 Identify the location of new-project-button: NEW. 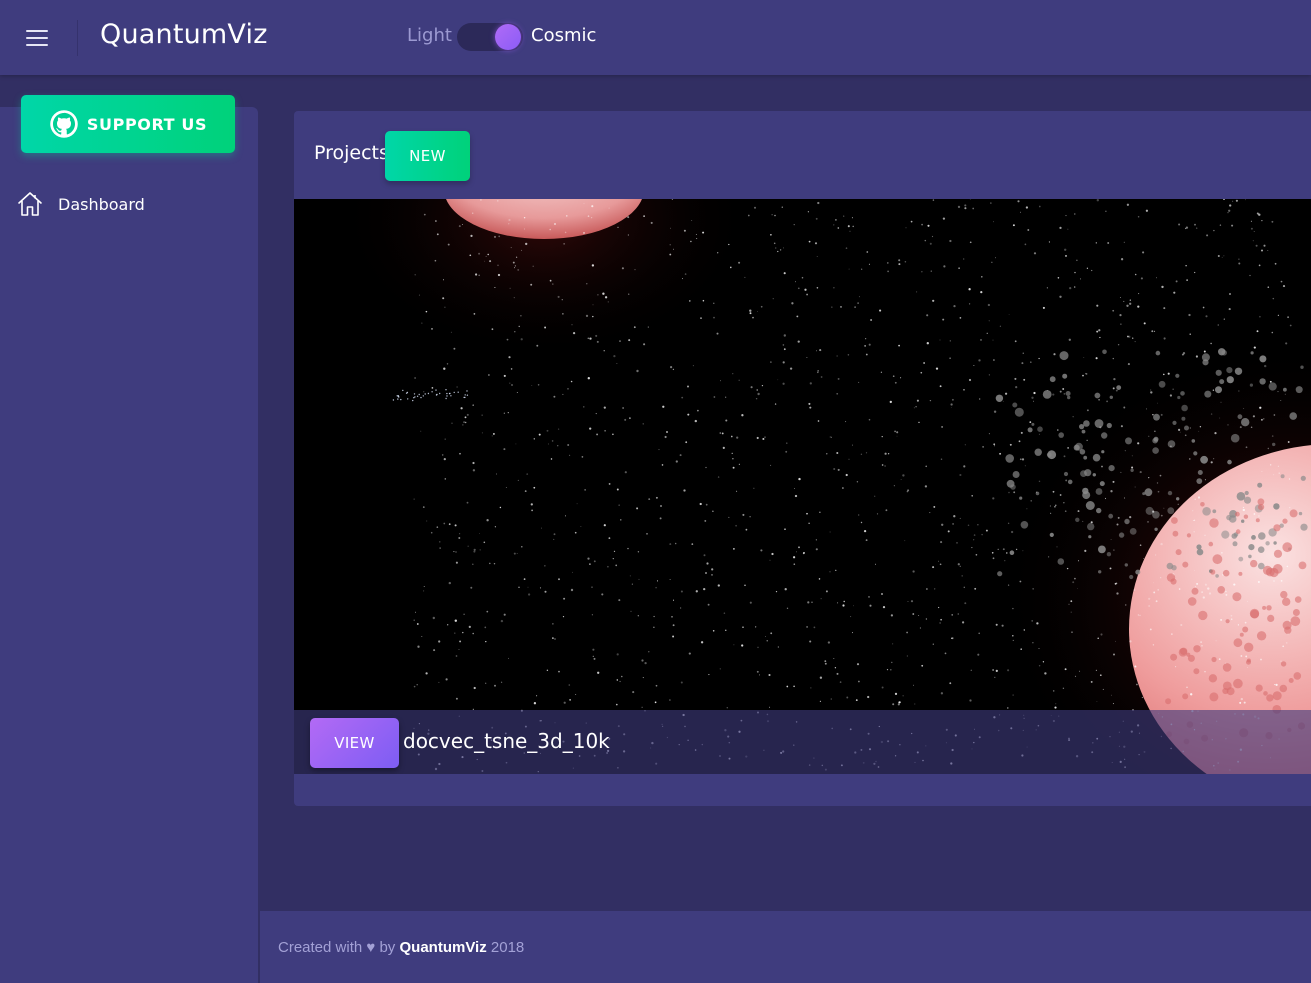
(427, 156).